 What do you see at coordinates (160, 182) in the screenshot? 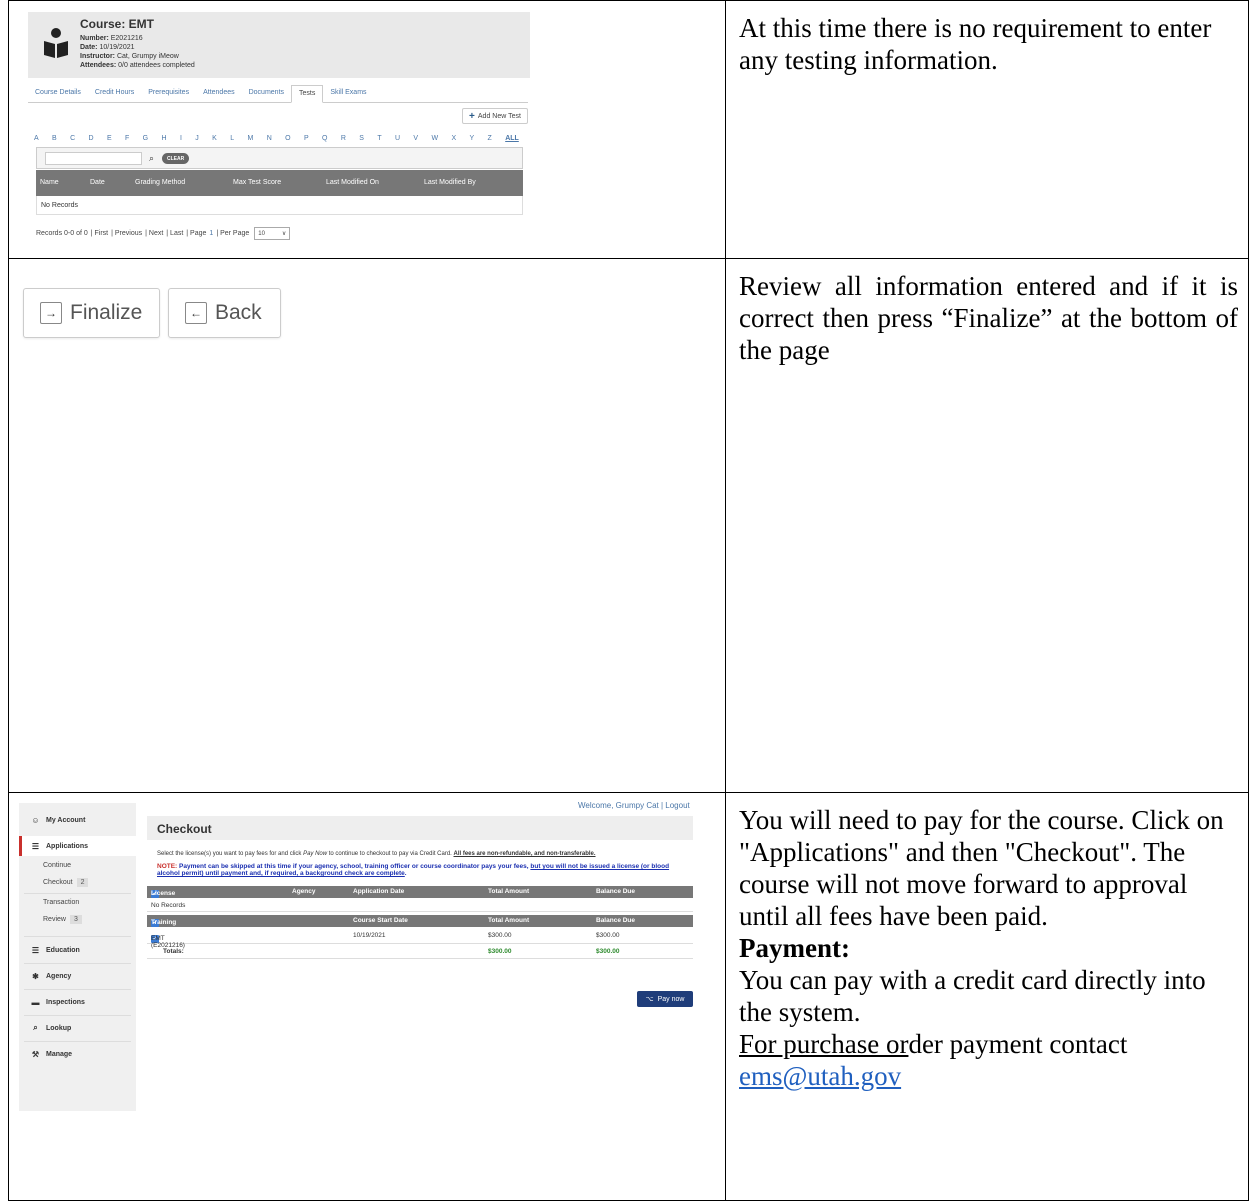
I see `col-grading-method: Grading Method` at bounding box center [160, 182].